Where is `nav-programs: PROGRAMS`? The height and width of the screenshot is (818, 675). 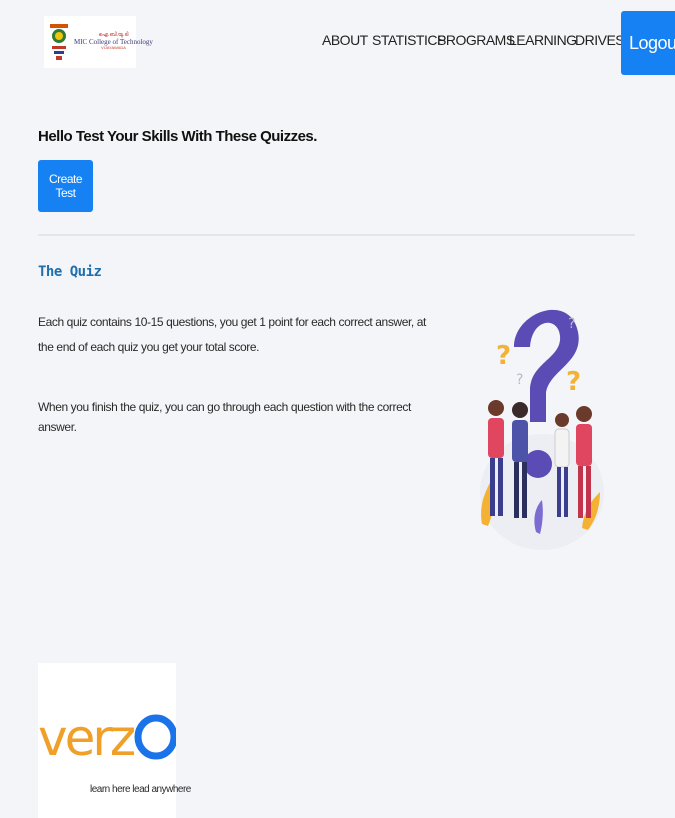
nav-programs: PROGRAMS is located at coordinates (476, 40).